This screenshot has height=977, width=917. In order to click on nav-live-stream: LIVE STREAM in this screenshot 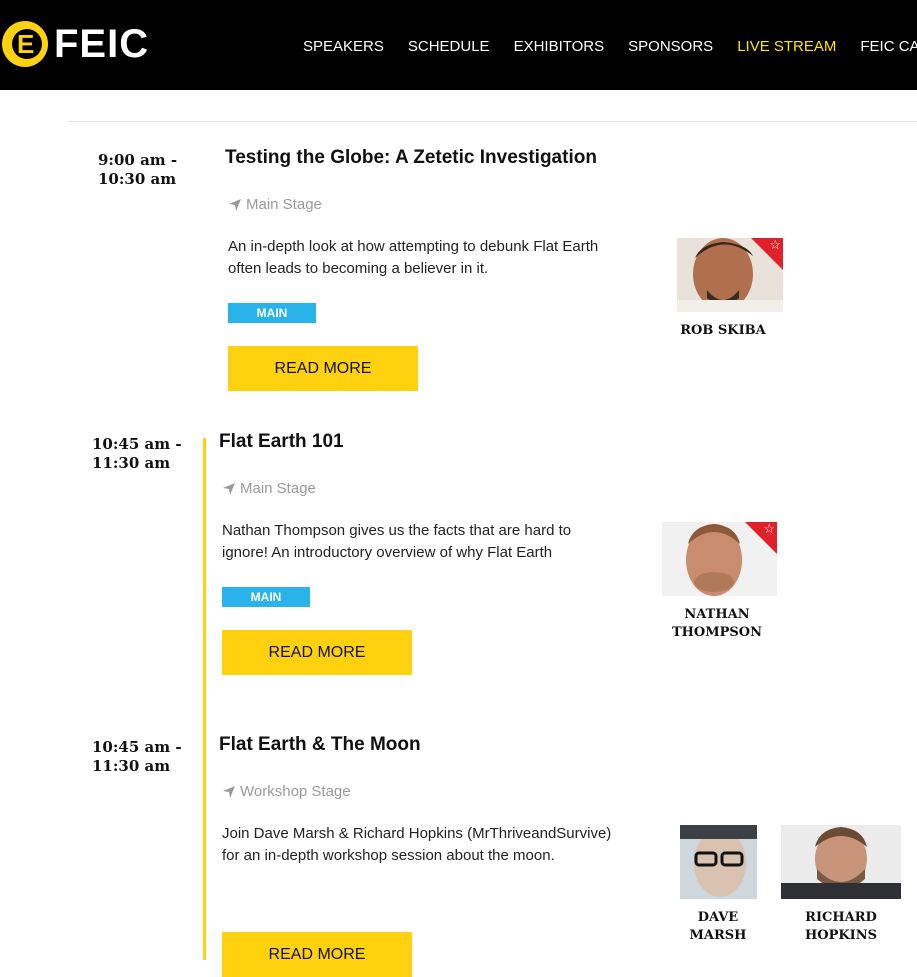, I will do `click(786, 46)`.